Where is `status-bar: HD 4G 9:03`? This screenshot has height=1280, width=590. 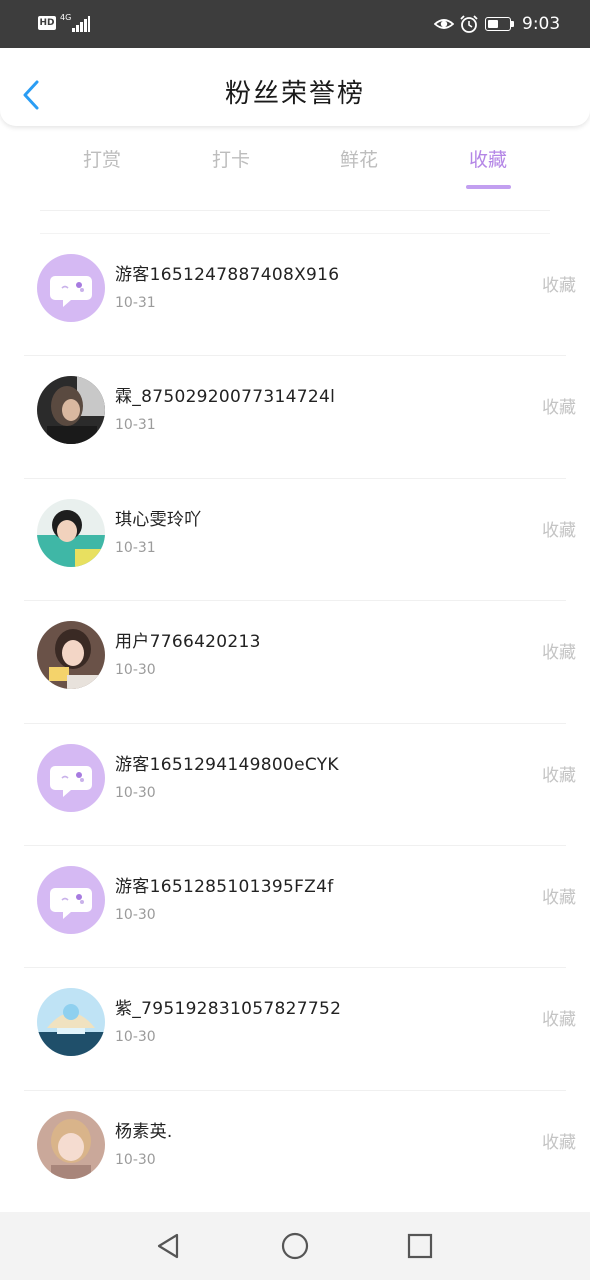
status-bar: HD 4G 9:03 is located at coordinates (295, 24).